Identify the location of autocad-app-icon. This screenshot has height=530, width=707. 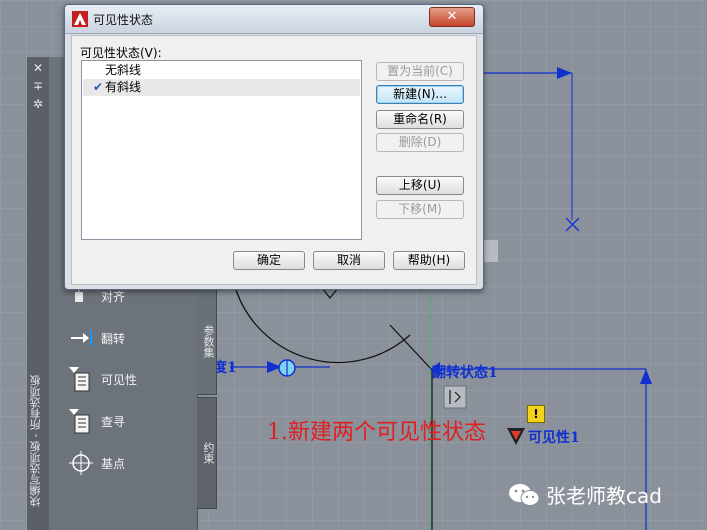
(80, 19).